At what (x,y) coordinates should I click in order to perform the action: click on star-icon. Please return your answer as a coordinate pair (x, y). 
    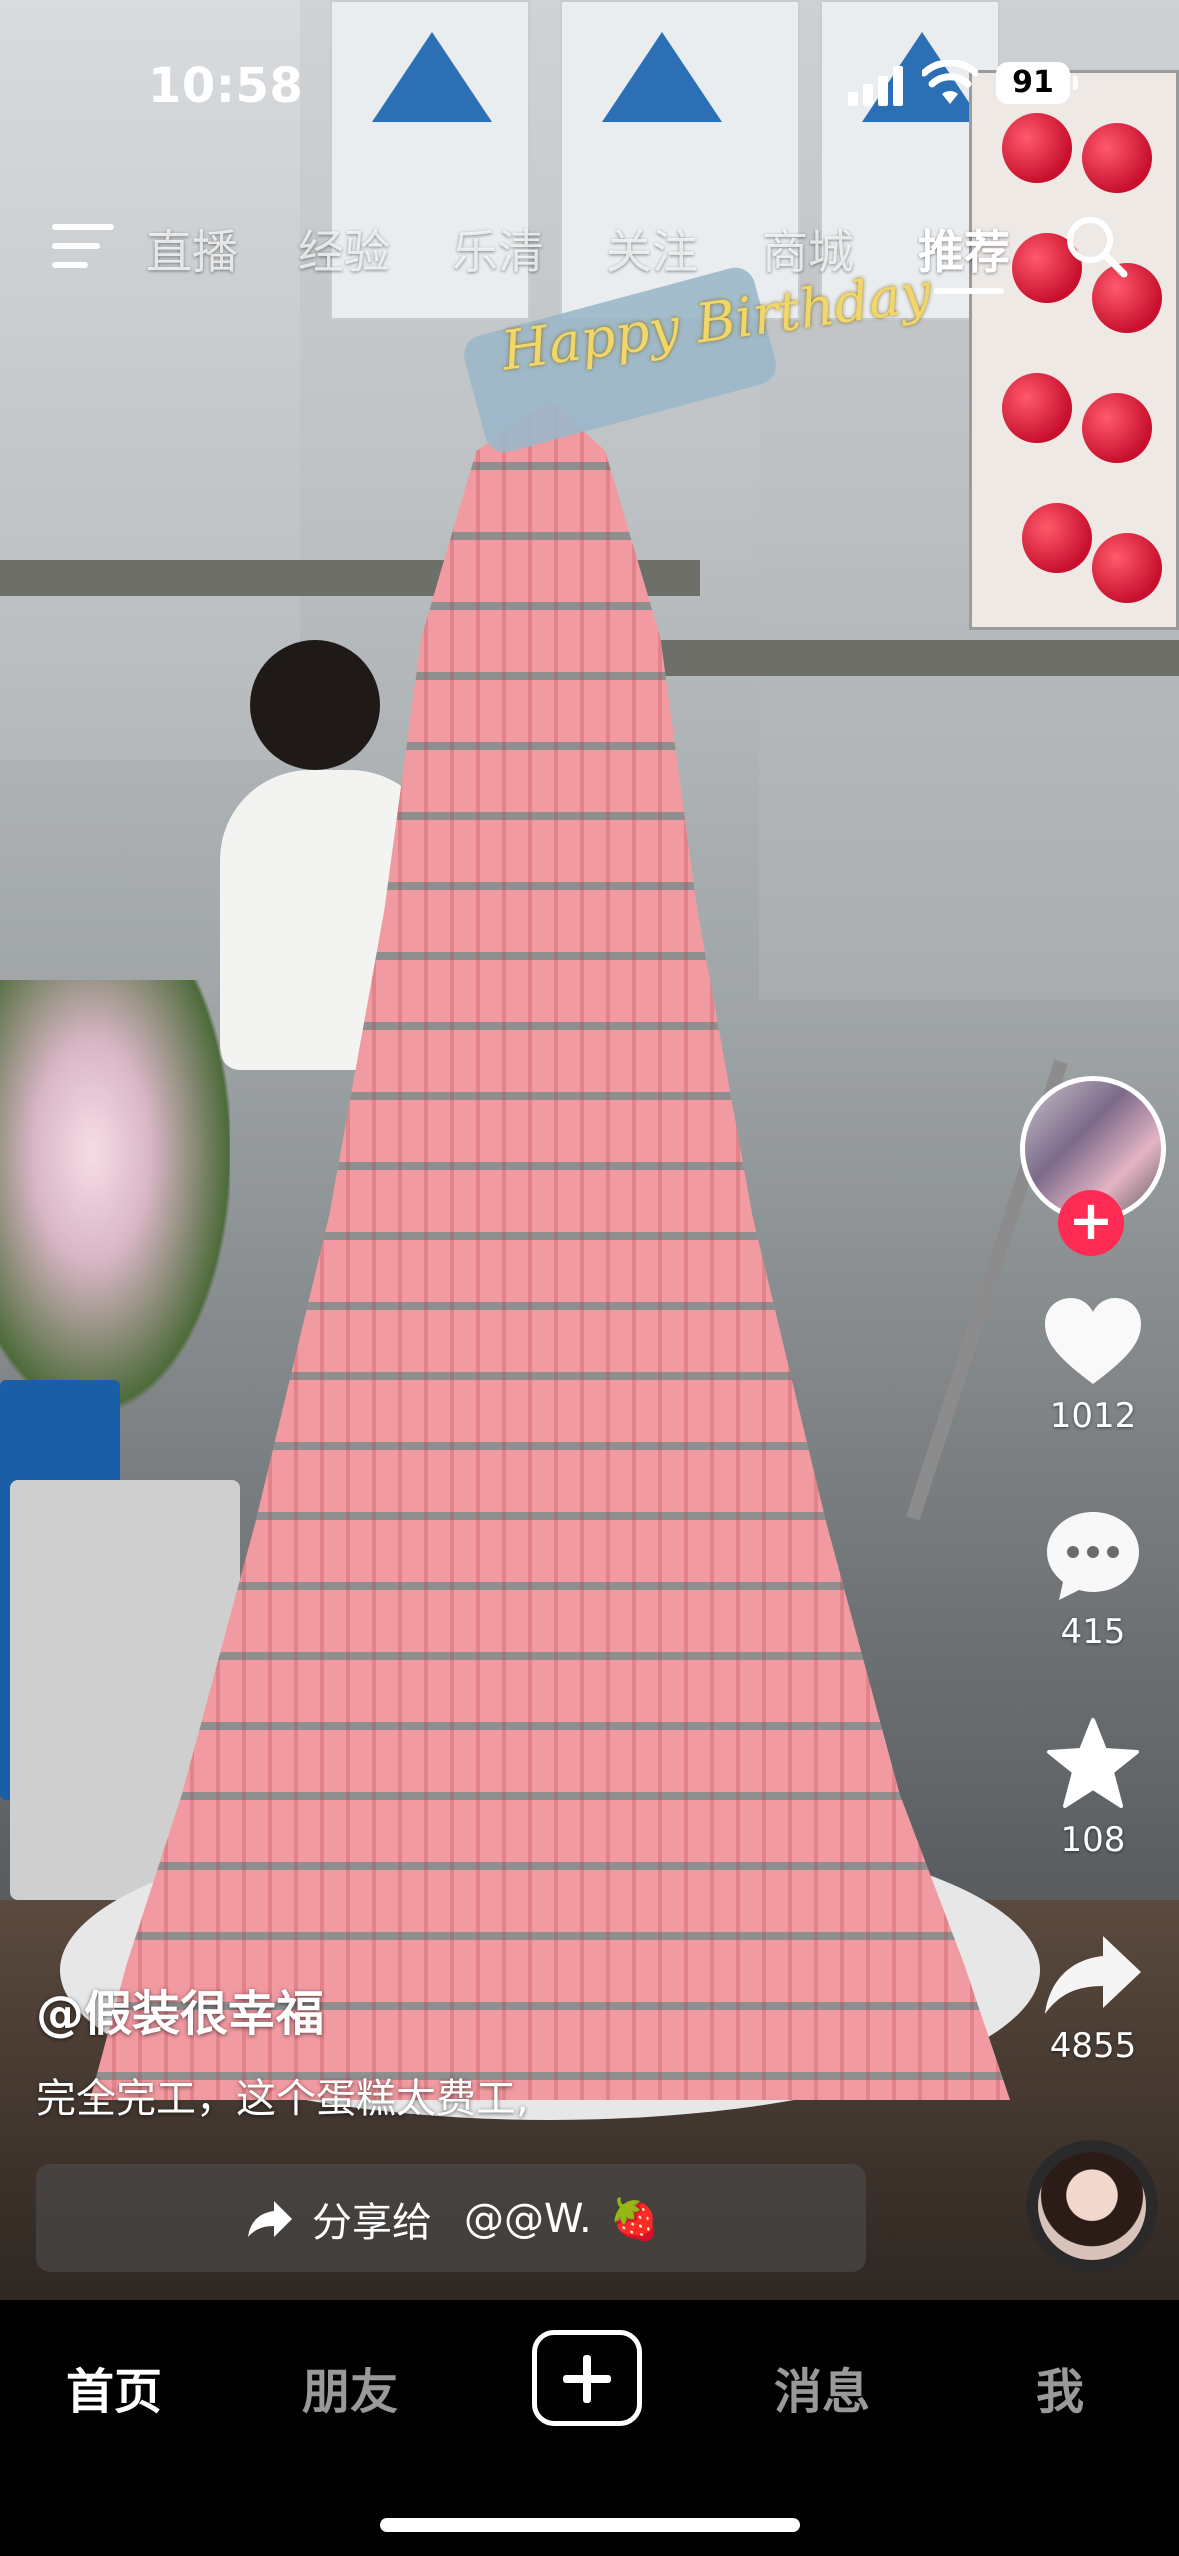
    Looking at the image, I should click on (1093, 1763).